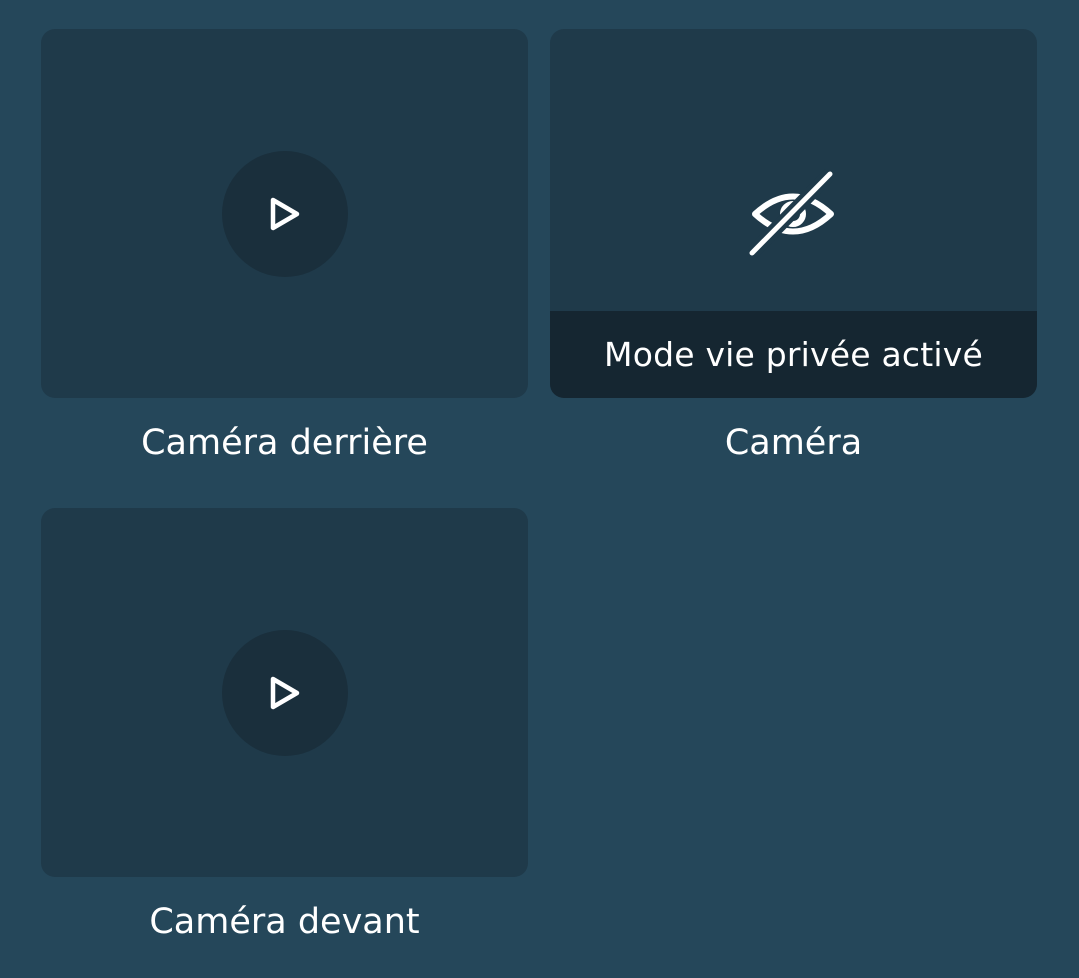 The image size is (1079, 978). I want to click on eye-slash-icon, so click(793, 214).